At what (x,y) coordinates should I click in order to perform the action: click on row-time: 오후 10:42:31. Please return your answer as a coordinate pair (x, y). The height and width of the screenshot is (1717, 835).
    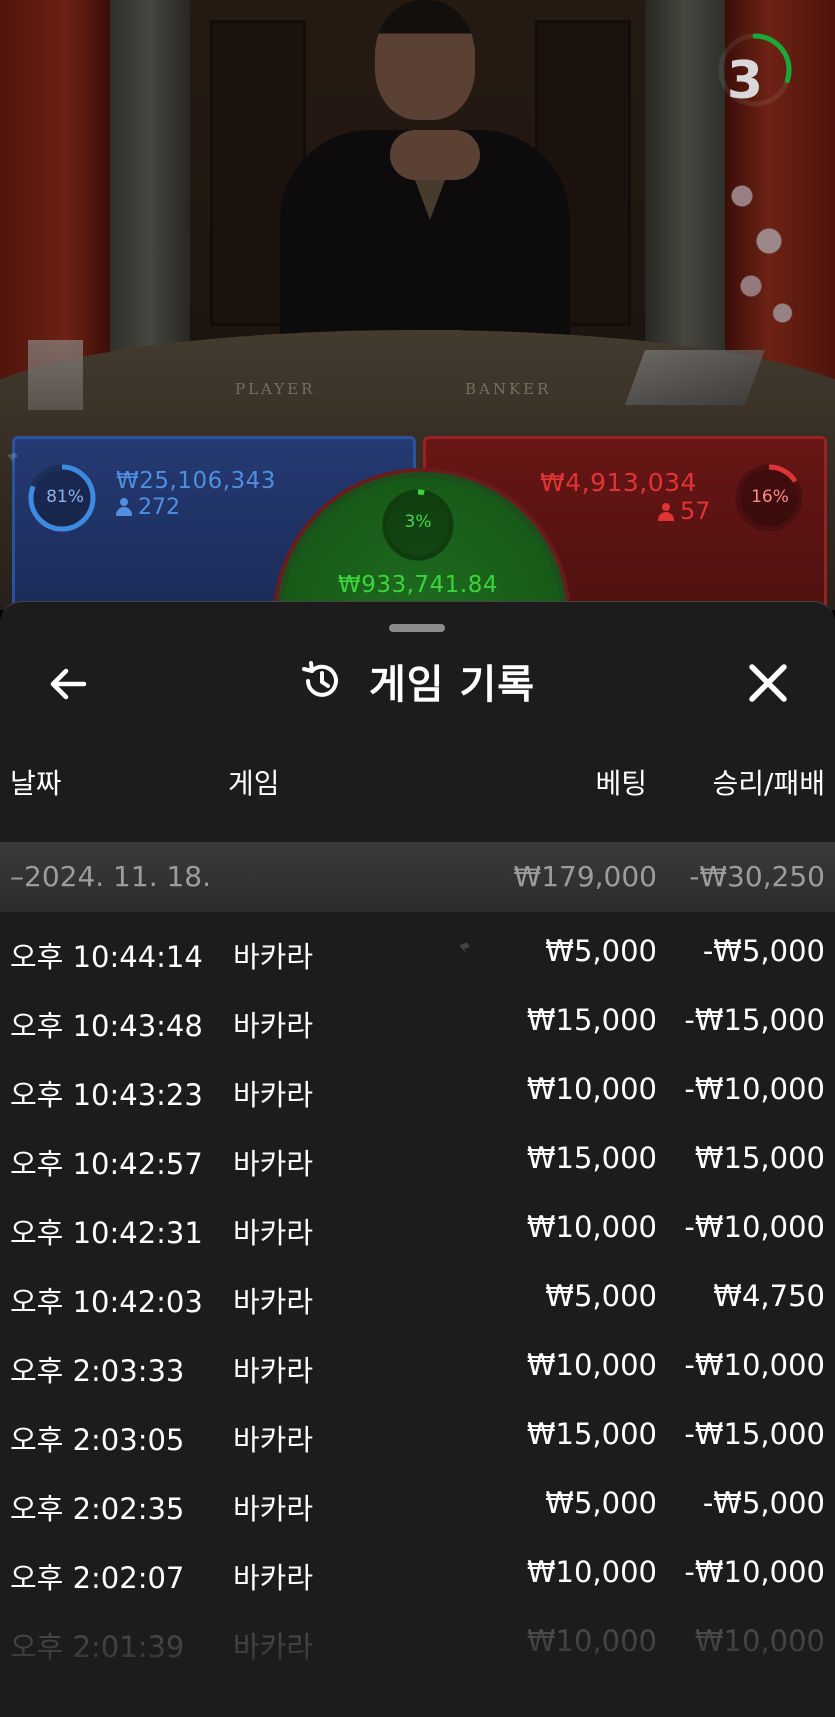
    Looking at the image, I should click on (106, 1233).